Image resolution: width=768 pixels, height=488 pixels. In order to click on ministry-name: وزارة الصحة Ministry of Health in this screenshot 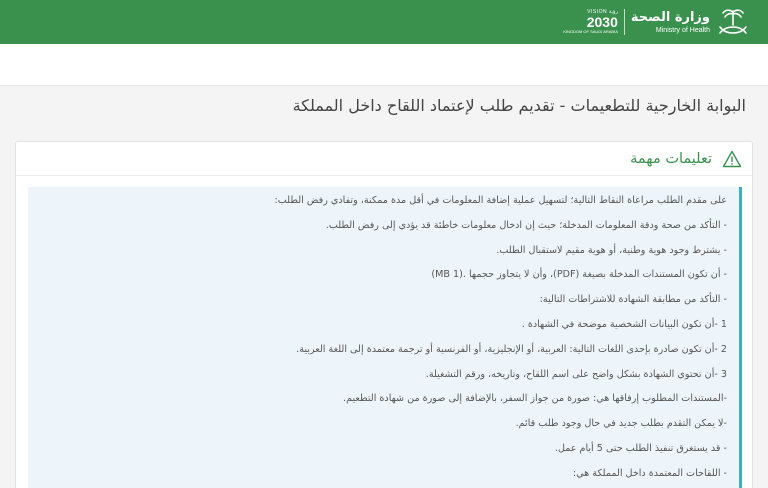, I will do `click(670, 22)`.